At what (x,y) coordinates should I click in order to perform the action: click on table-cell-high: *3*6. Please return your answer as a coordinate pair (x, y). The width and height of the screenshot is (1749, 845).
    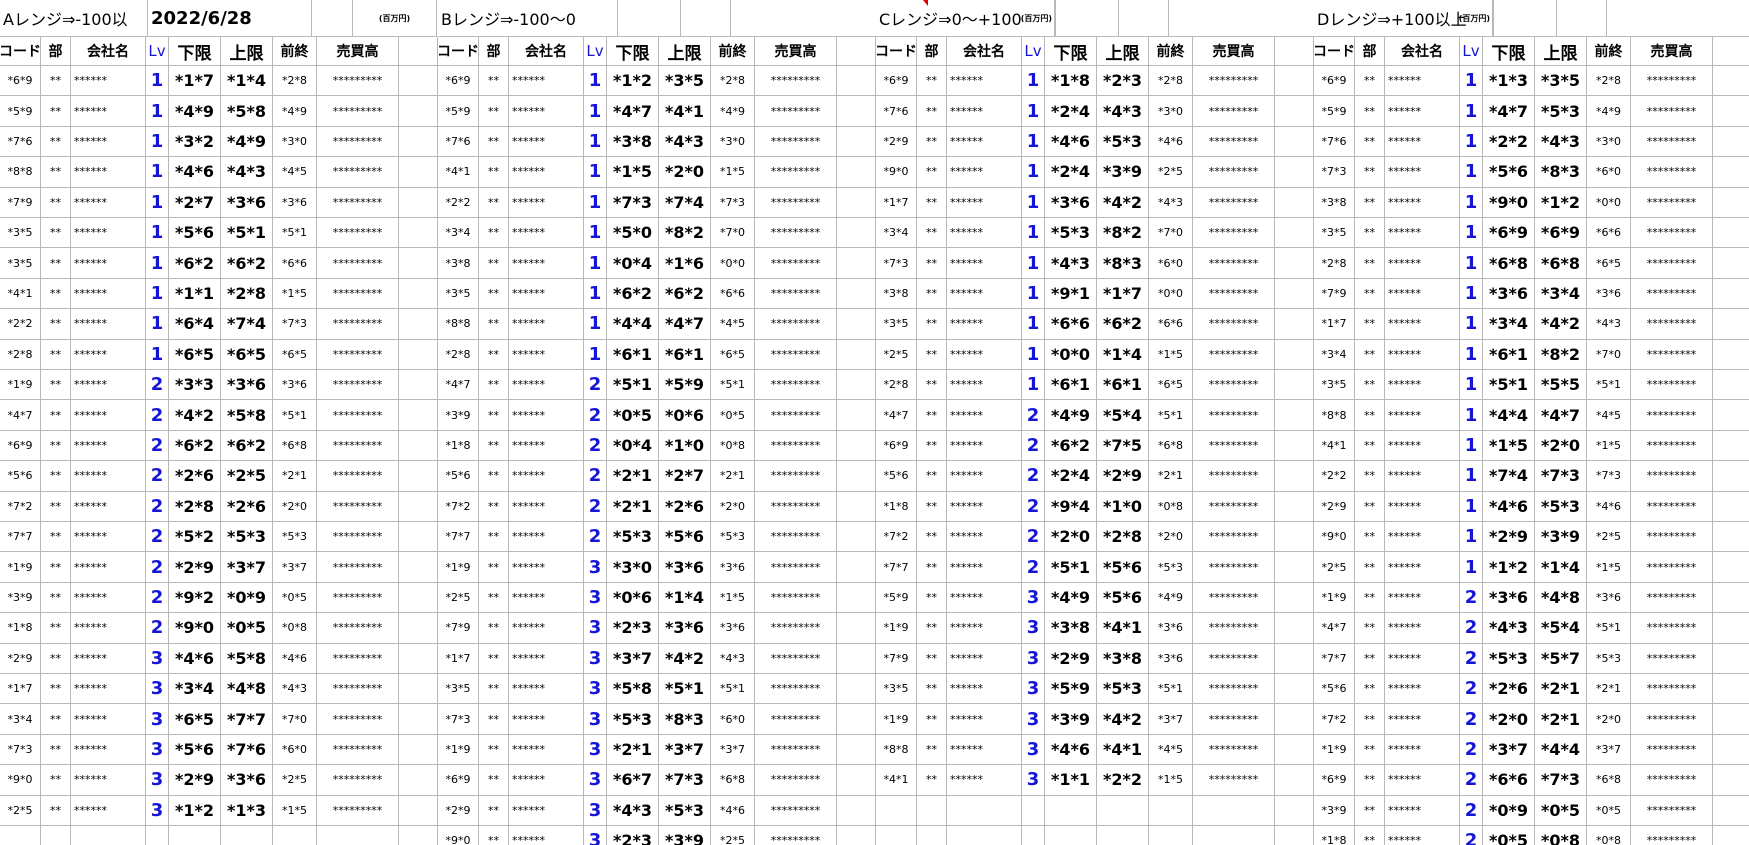
    Looking at the image, I should click on (247, 202).